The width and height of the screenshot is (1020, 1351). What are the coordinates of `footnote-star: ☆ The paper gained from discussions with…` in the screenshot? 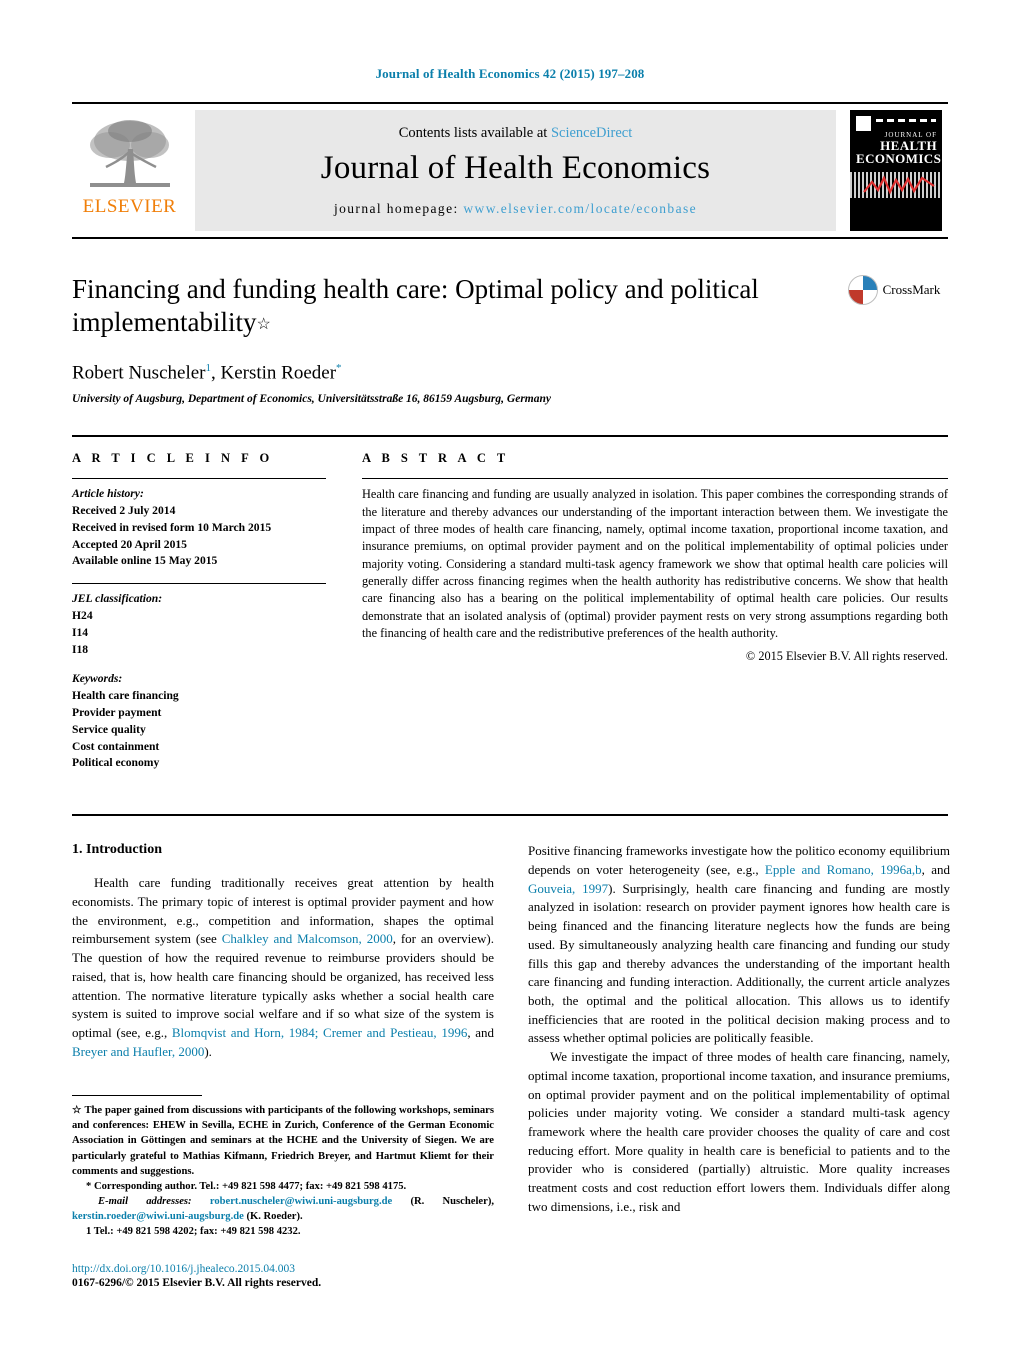 It's located at (283, 1140).